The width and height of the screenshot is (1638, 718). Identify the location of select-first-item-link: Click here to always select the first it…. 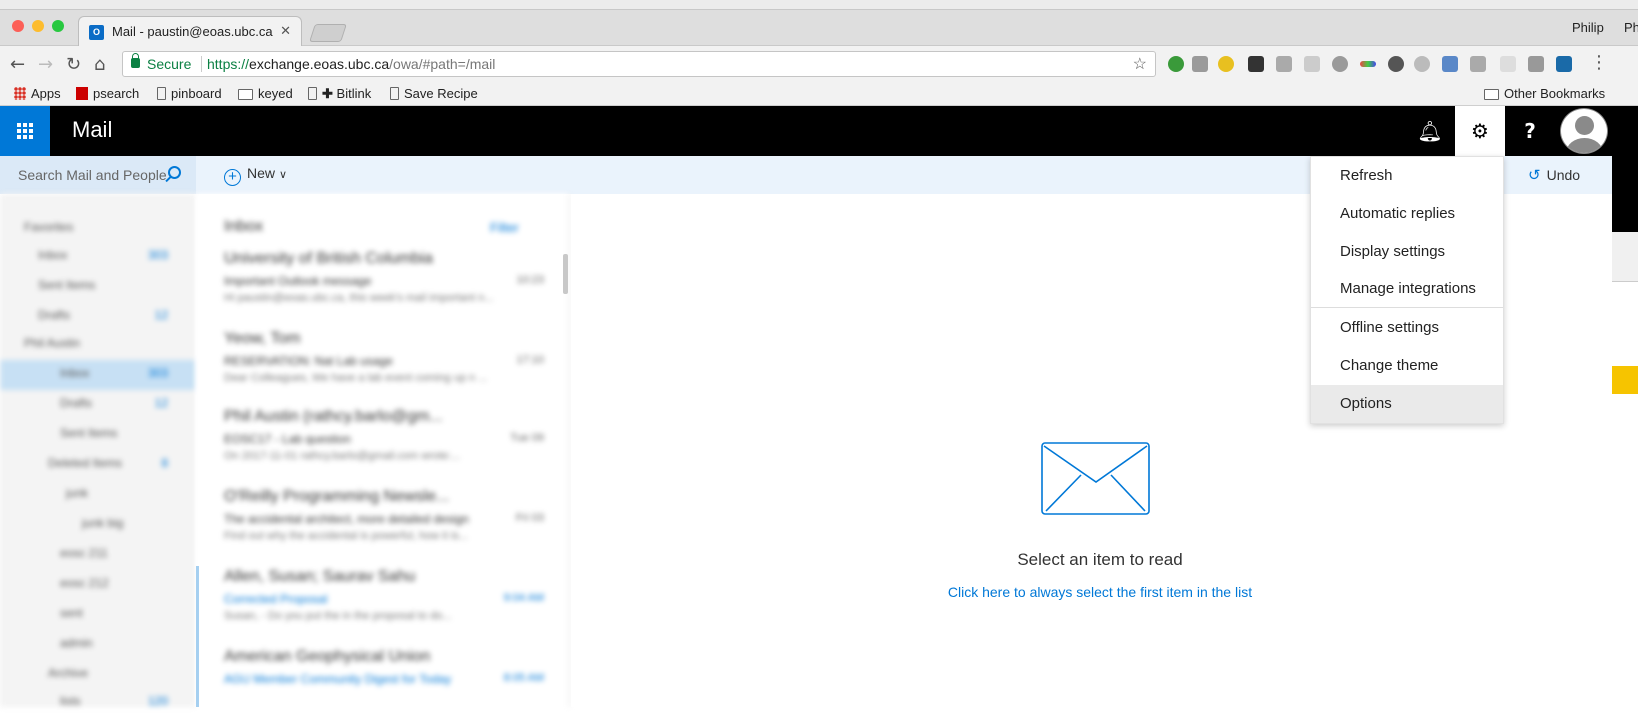
(1100, 592).